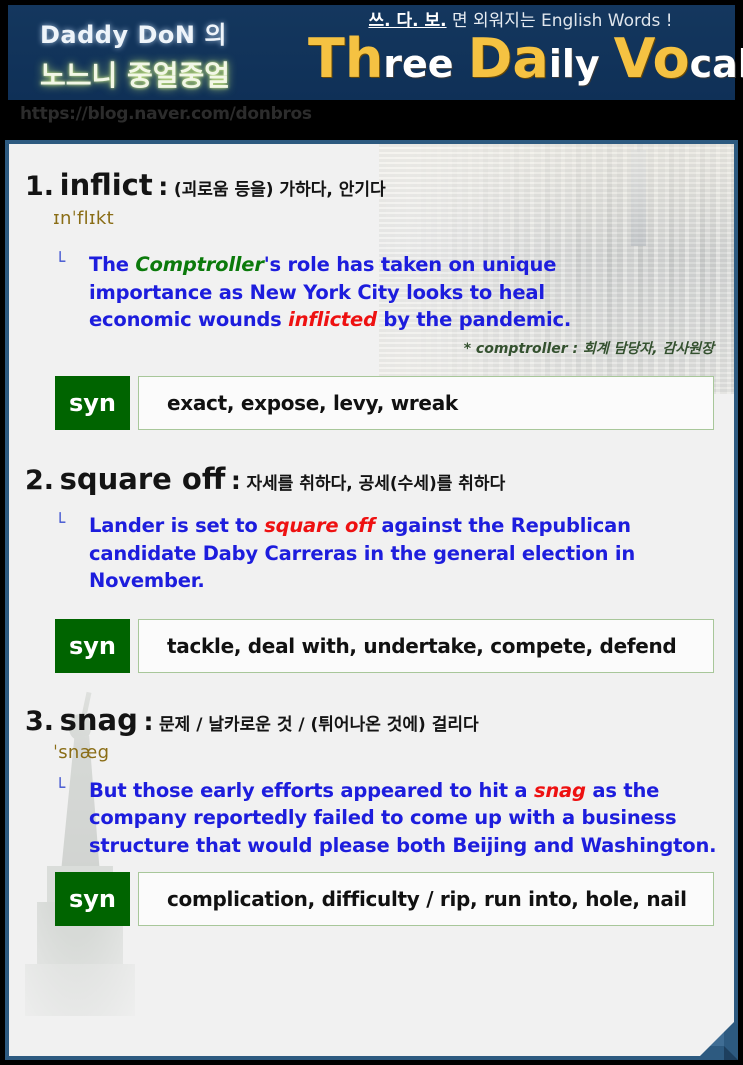  I want to click on entry-3-word: snag, so click(98, 719).